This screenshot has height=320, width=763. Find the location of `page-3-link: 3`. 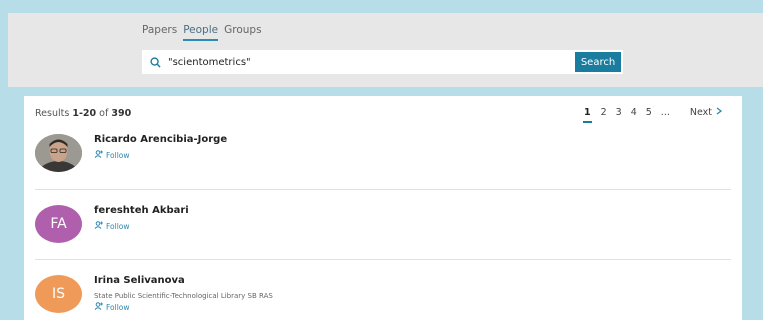

page-3-link: 3 is located at coordinates (619, 113).